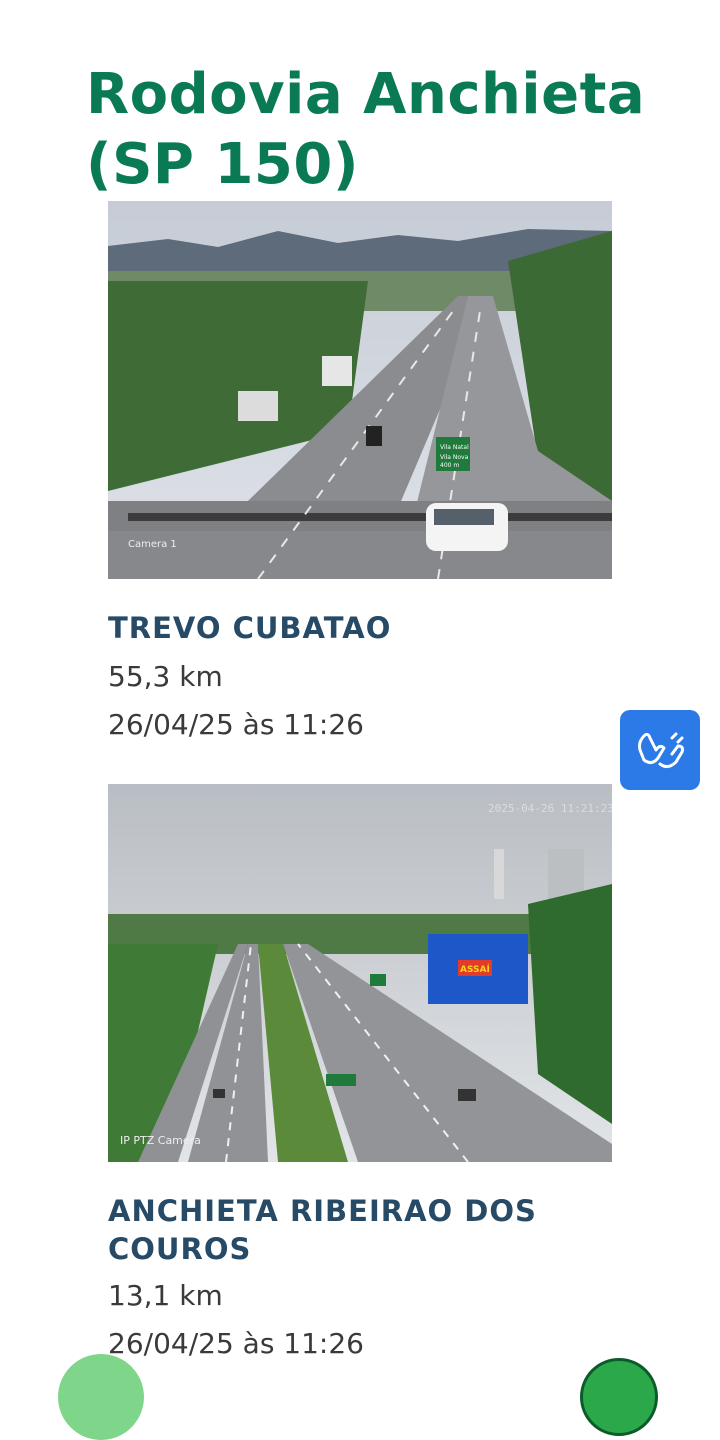 The height and width of the screenshot is (1440, 720). I want to click on floating-action-button-left, so click(101, 1397).